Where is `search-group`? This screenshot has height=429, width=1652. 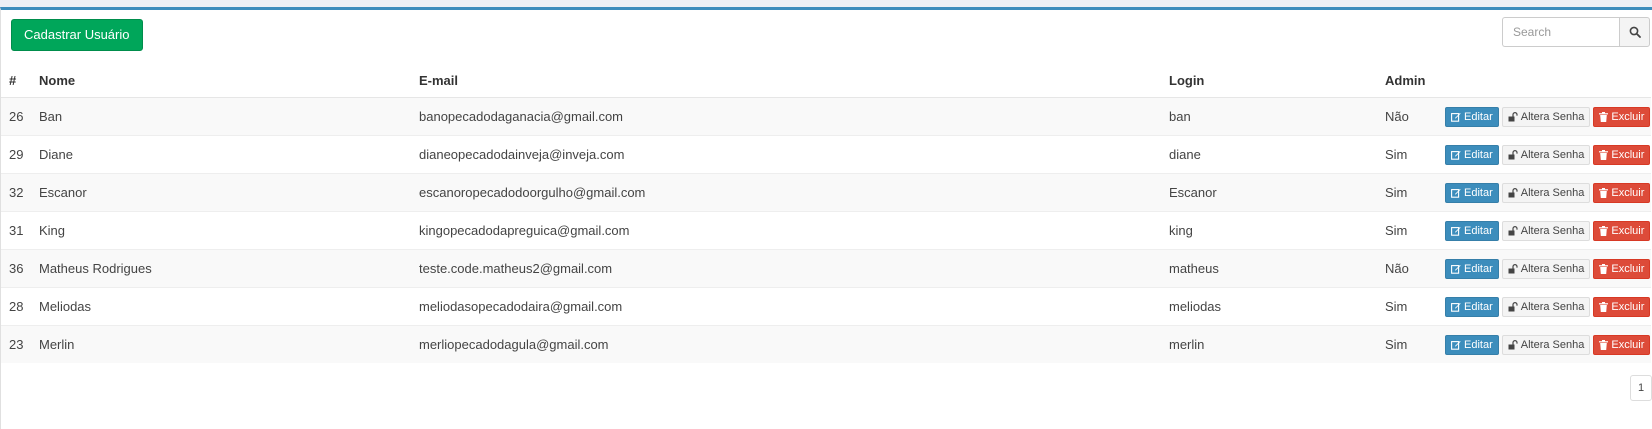
search-group is located at coordinates (1576, 32).